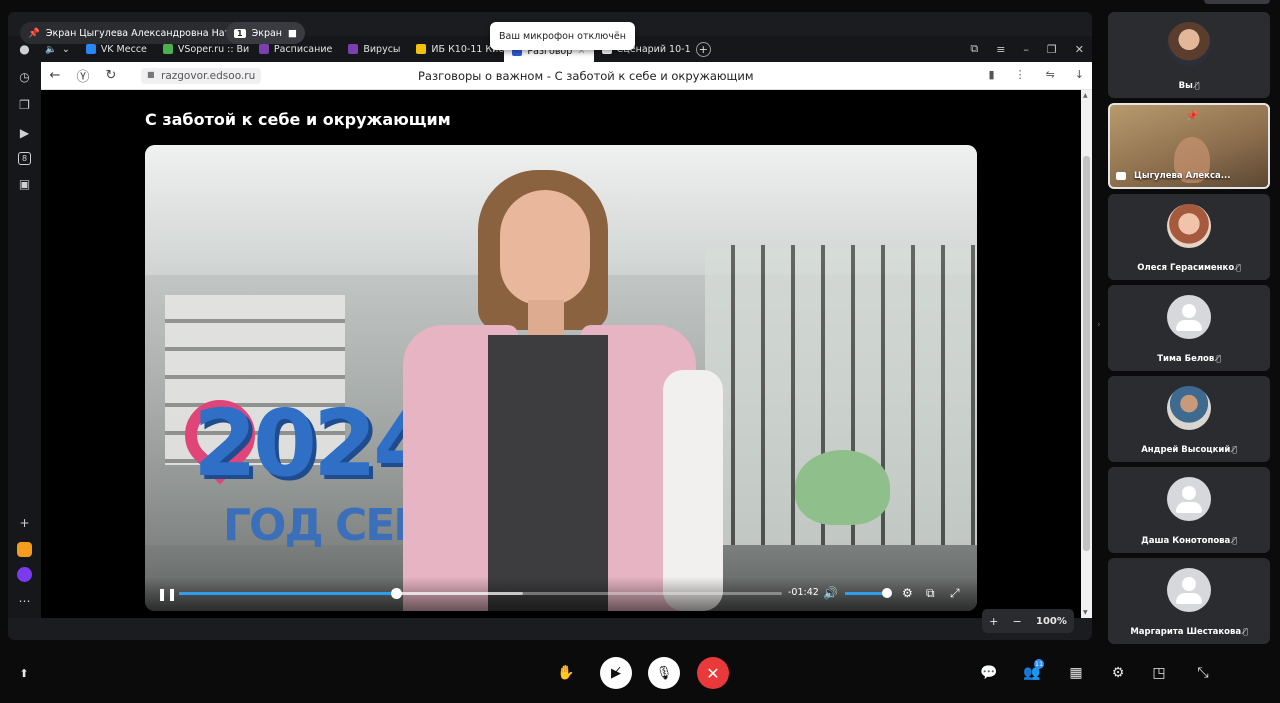 This screenshot has height=703, width=1280. I want to click on speaker-icon: 🔈, so click(51, 49).